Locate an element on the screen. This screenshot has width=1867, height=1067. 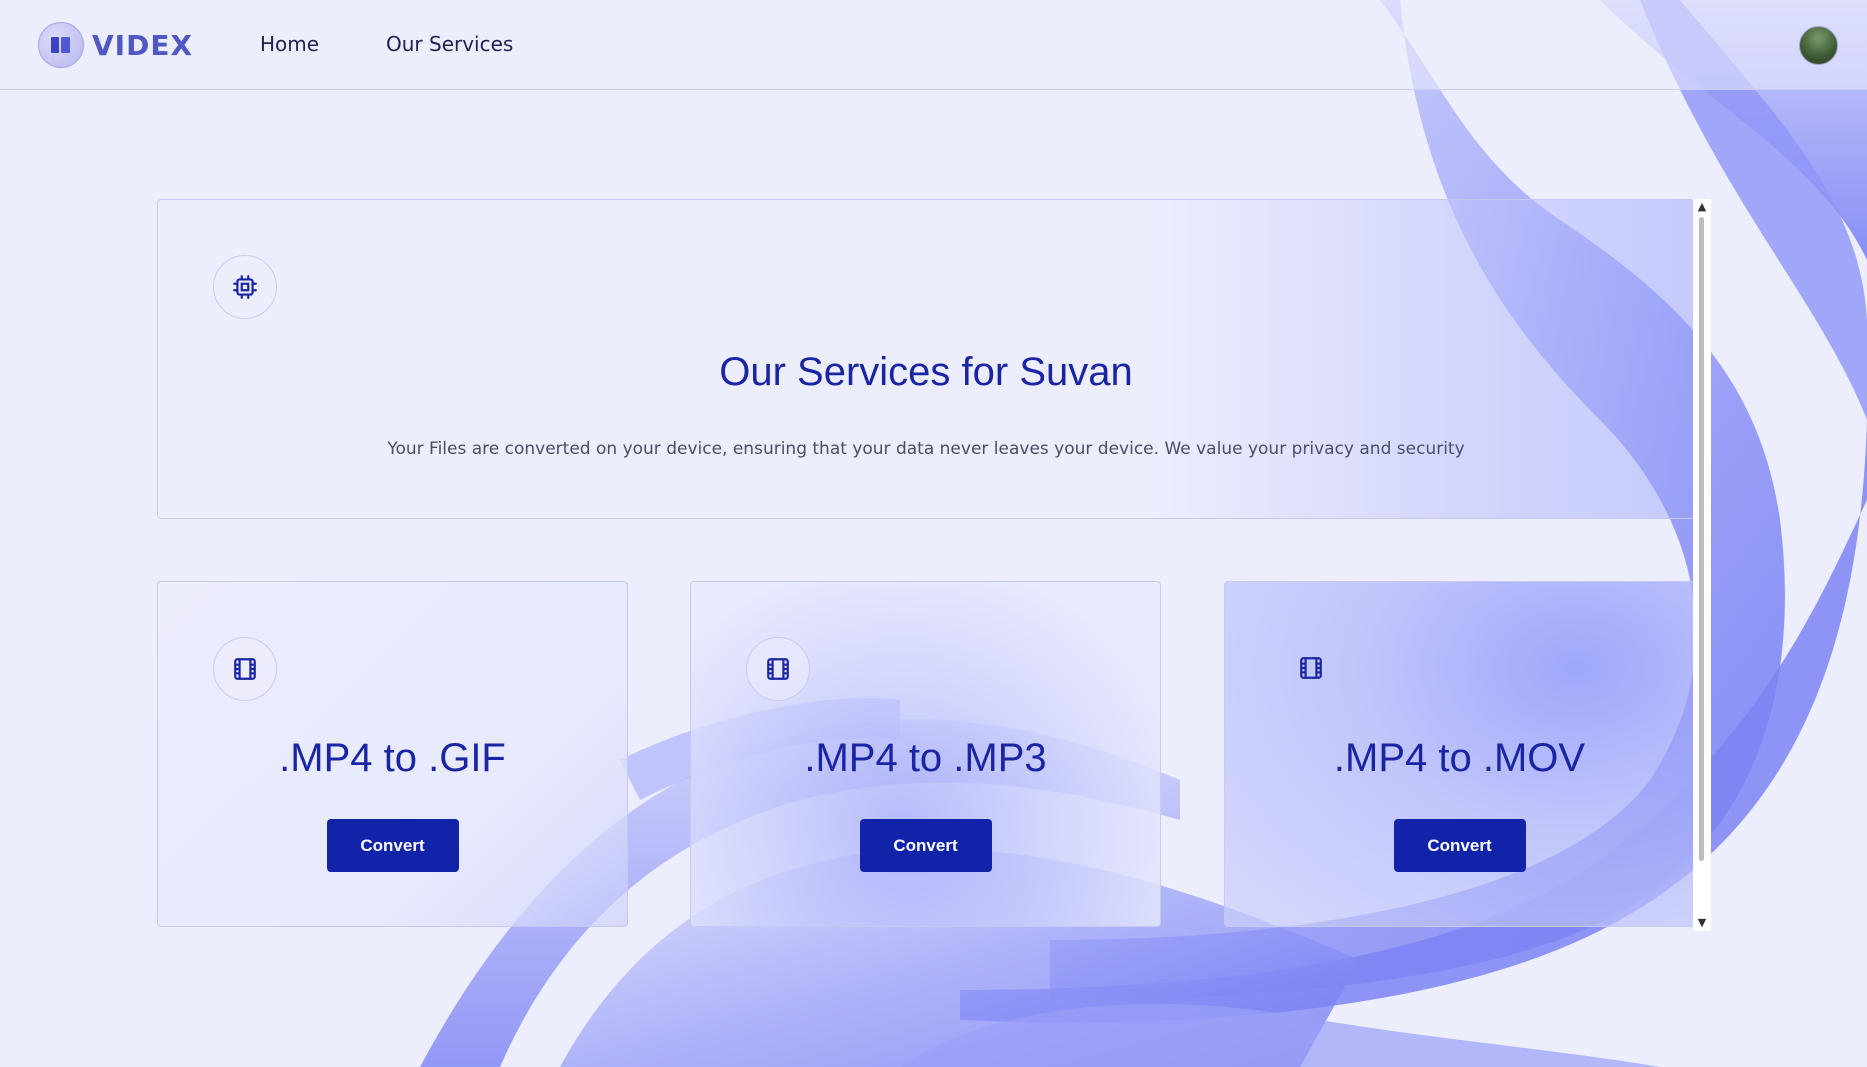
scrollbar-thumb is located at coordinates (1701, 539).